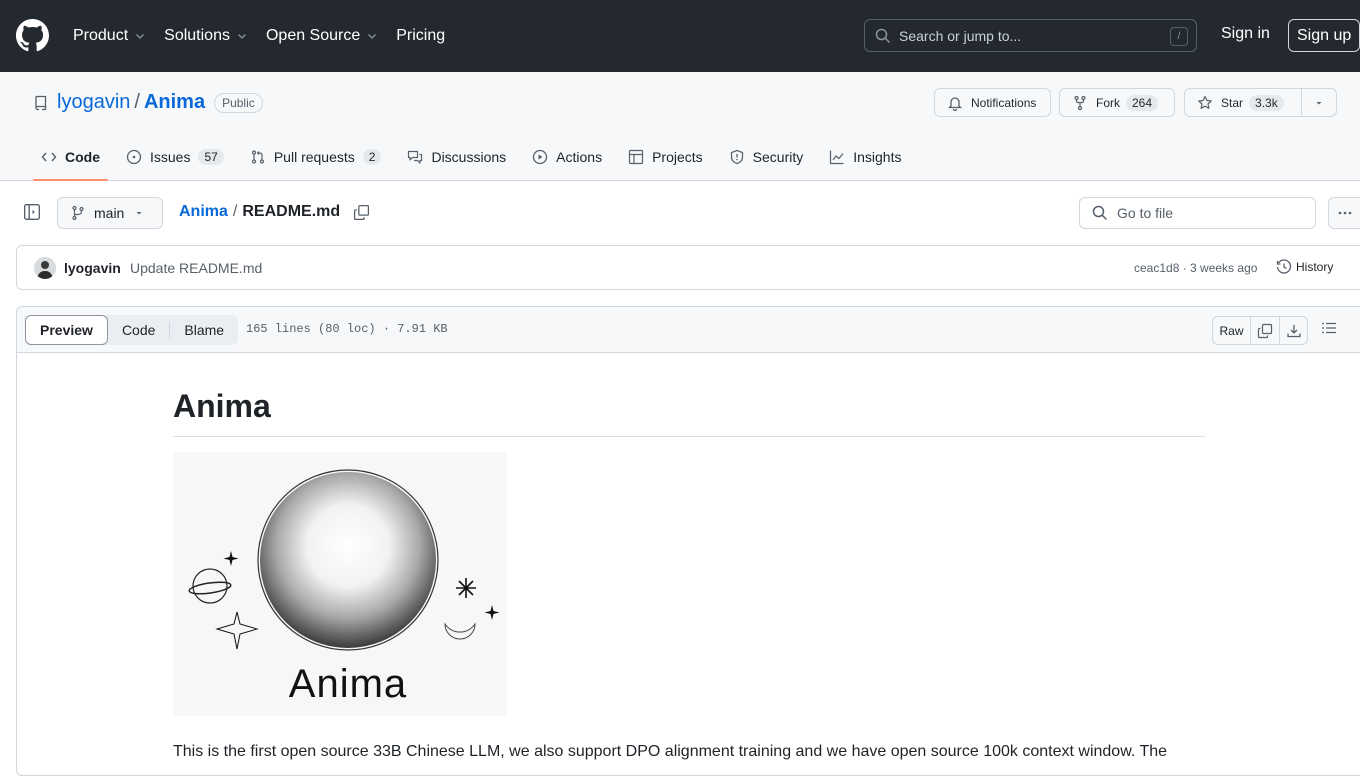  What do you see at coordinates (1245, 34) in the screenshot?
I see `sign-in-link: Sign in` at bounding box center [1245, 34].